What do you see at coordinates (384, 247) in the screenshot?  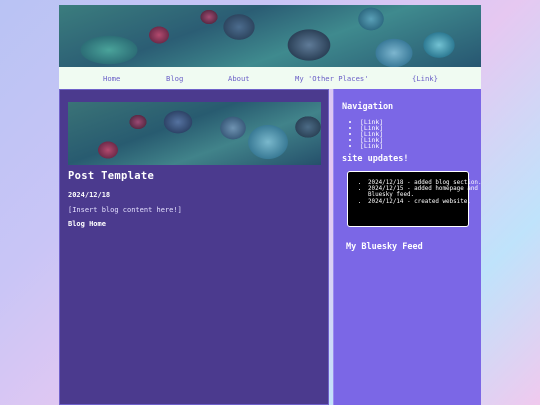 I see `bluesky-feed-heading: My Bluesky Feed` at bounding box center [384, 247].